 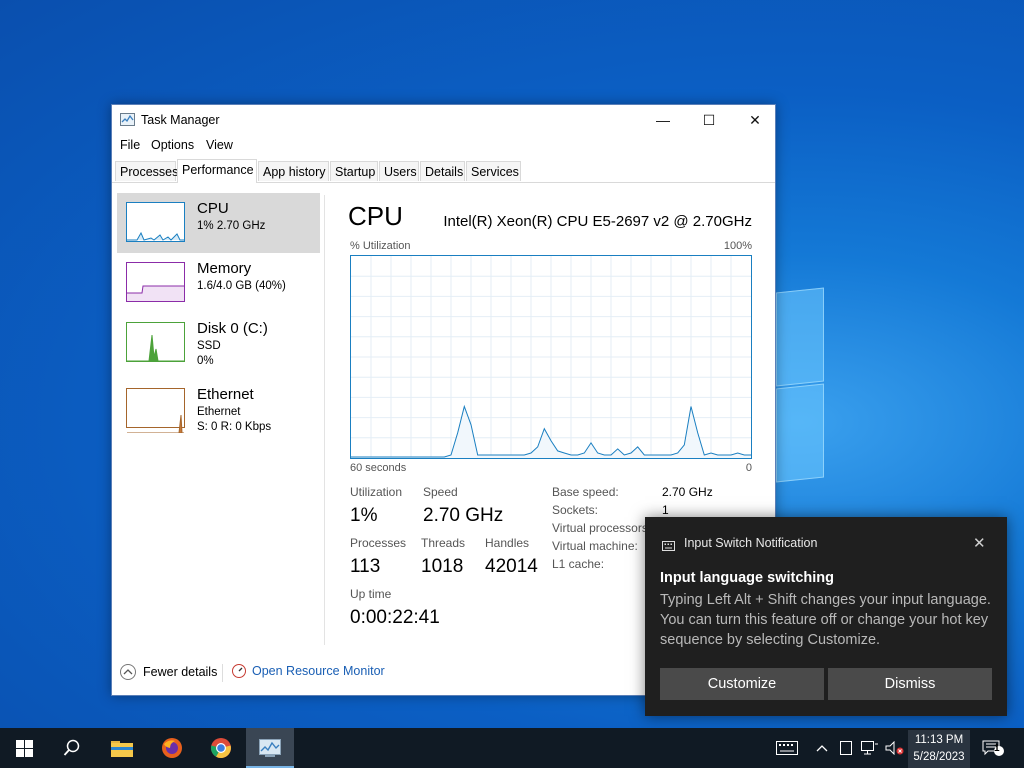 I want to click on close-button: ✕, so click(x=755, y=120).